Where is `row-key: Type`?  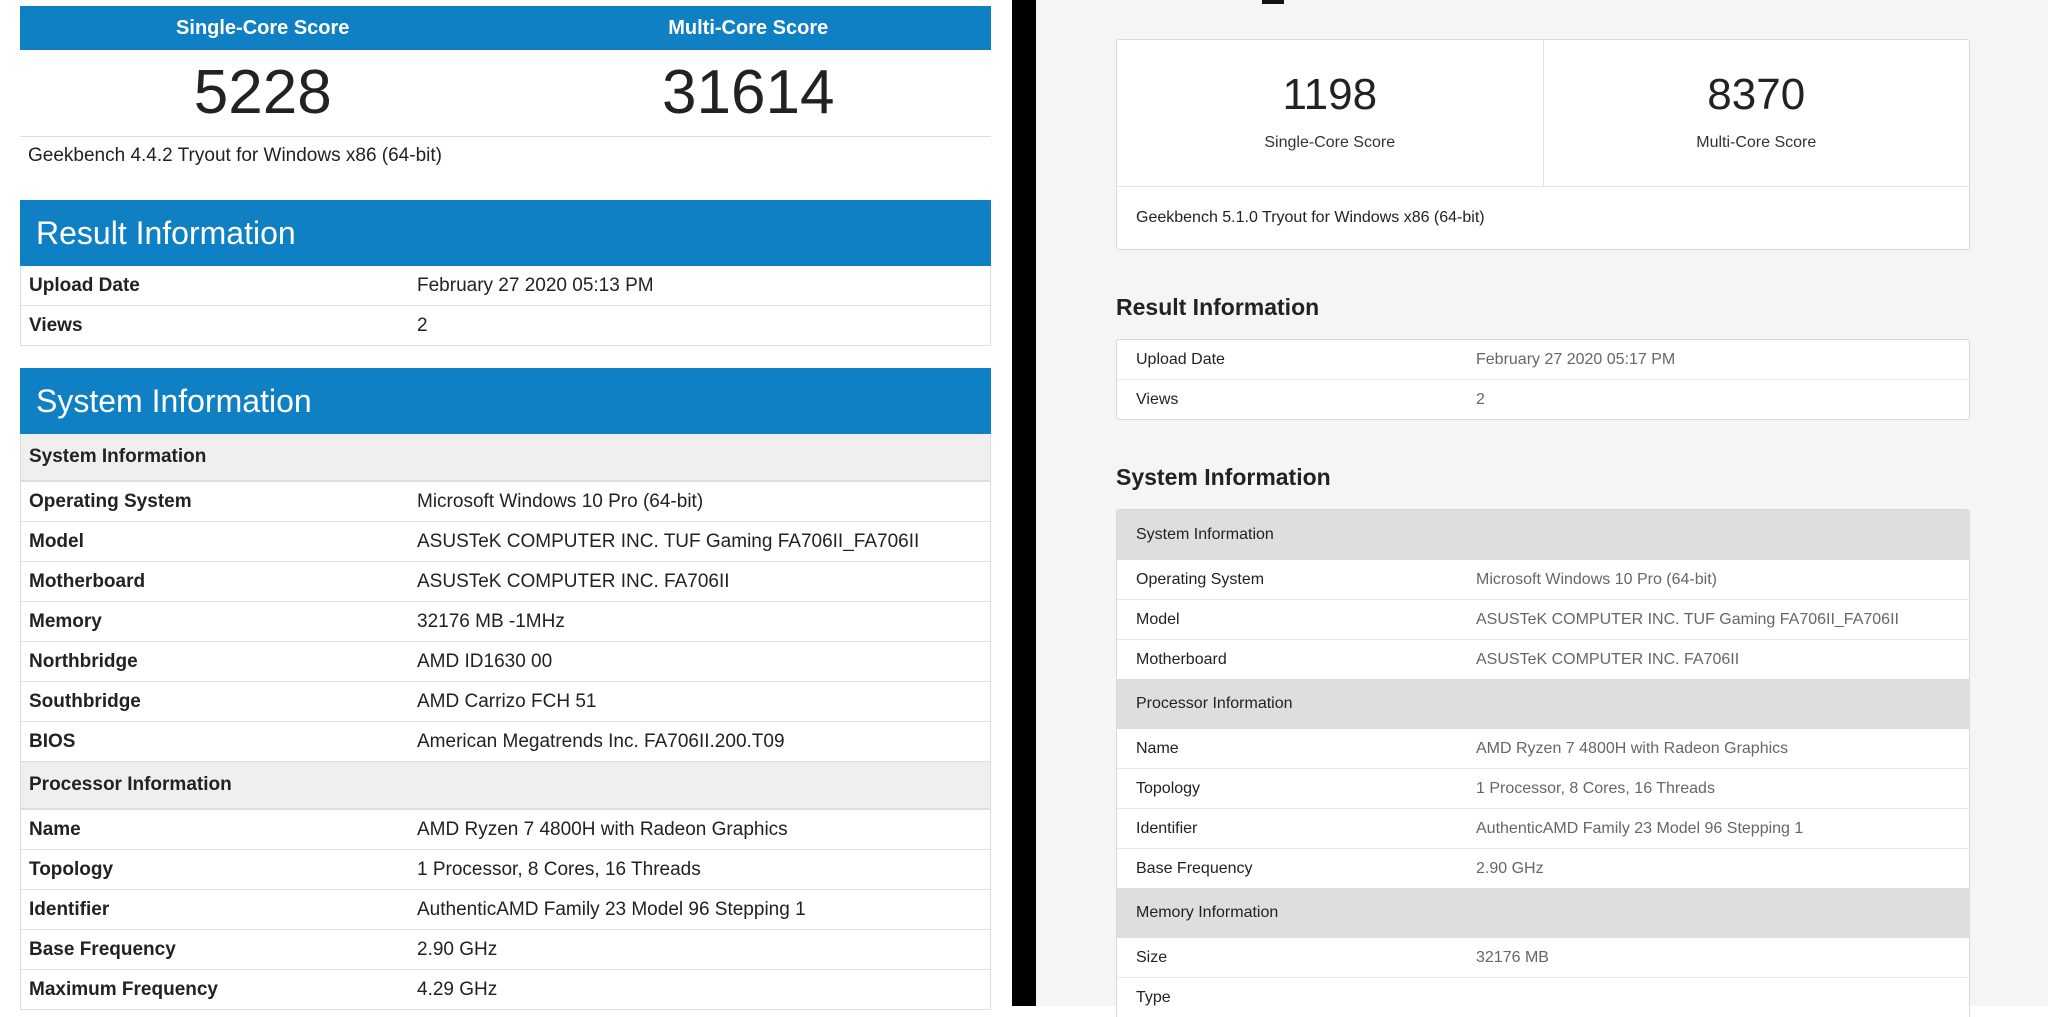
row-key: Type is located at coordinates (1153, 997).